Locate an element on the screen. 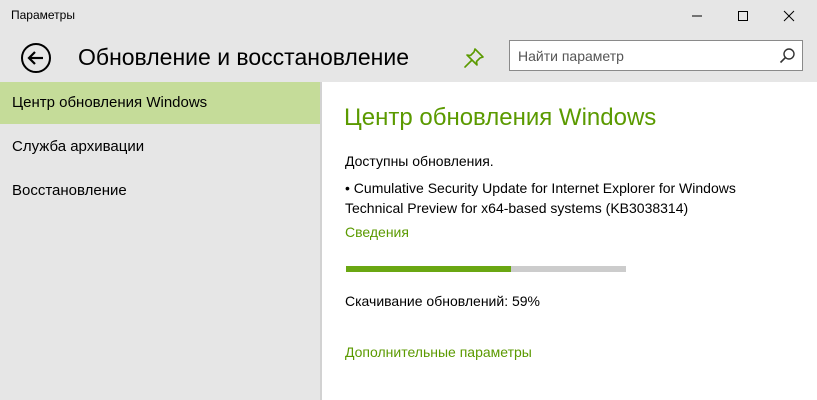 The height and width of the screenshot is (400, 817). minimize-icon is located at coordinates (697, 16).